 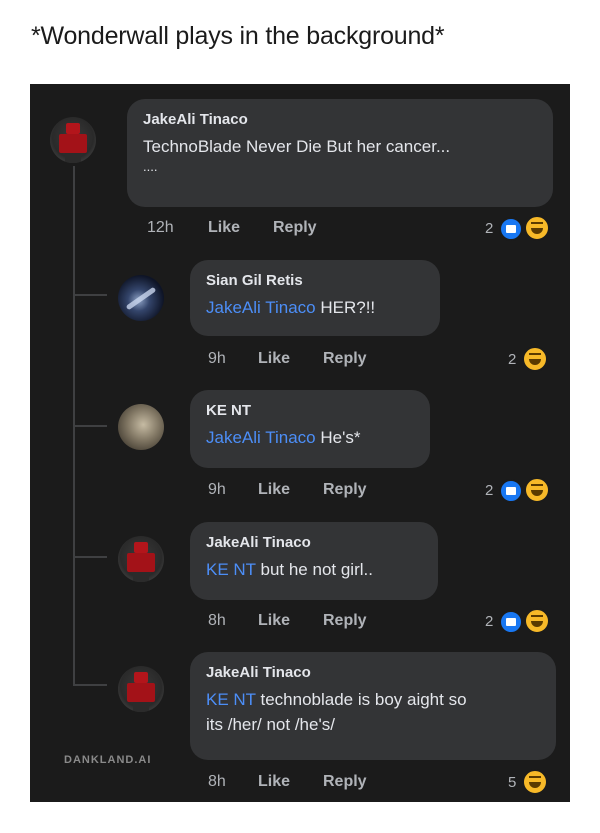 I want to click on meme-caption: *Wonderwall plays in the background*, so click(x=238, y=36).